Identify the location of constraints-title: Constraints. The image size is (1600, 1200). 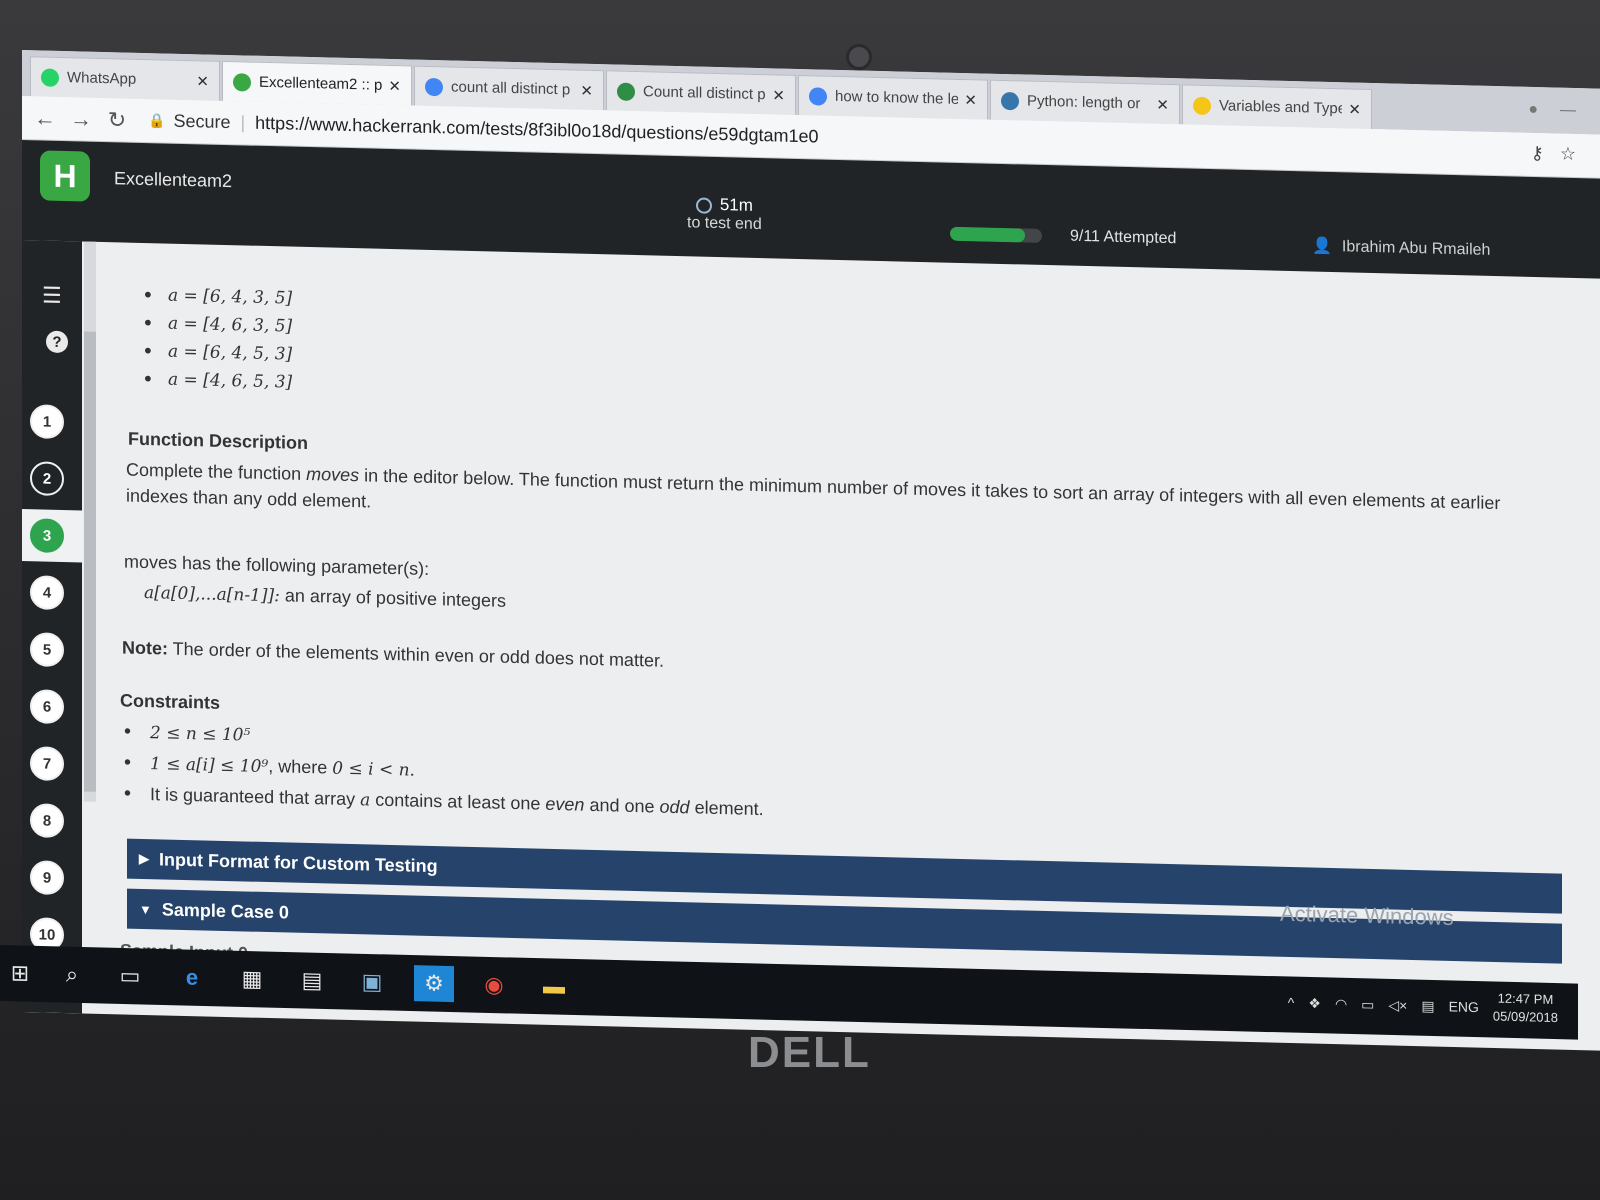
(170, 701).